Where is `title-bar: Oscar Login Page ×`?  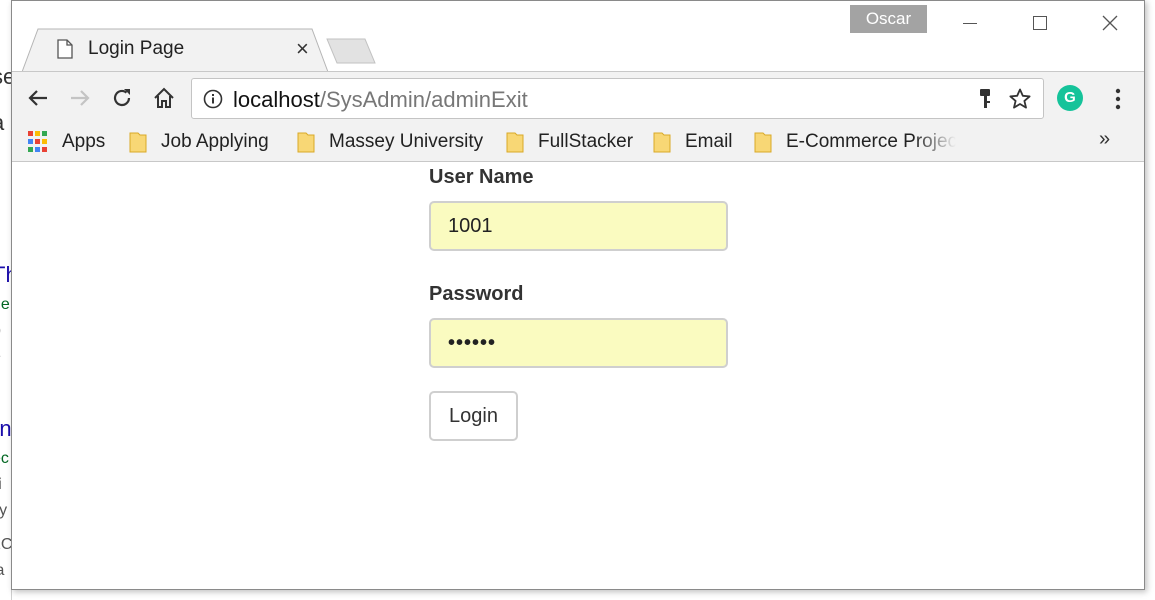
title-bar: Oscar Login Page × is located at coordinates (578, 36).